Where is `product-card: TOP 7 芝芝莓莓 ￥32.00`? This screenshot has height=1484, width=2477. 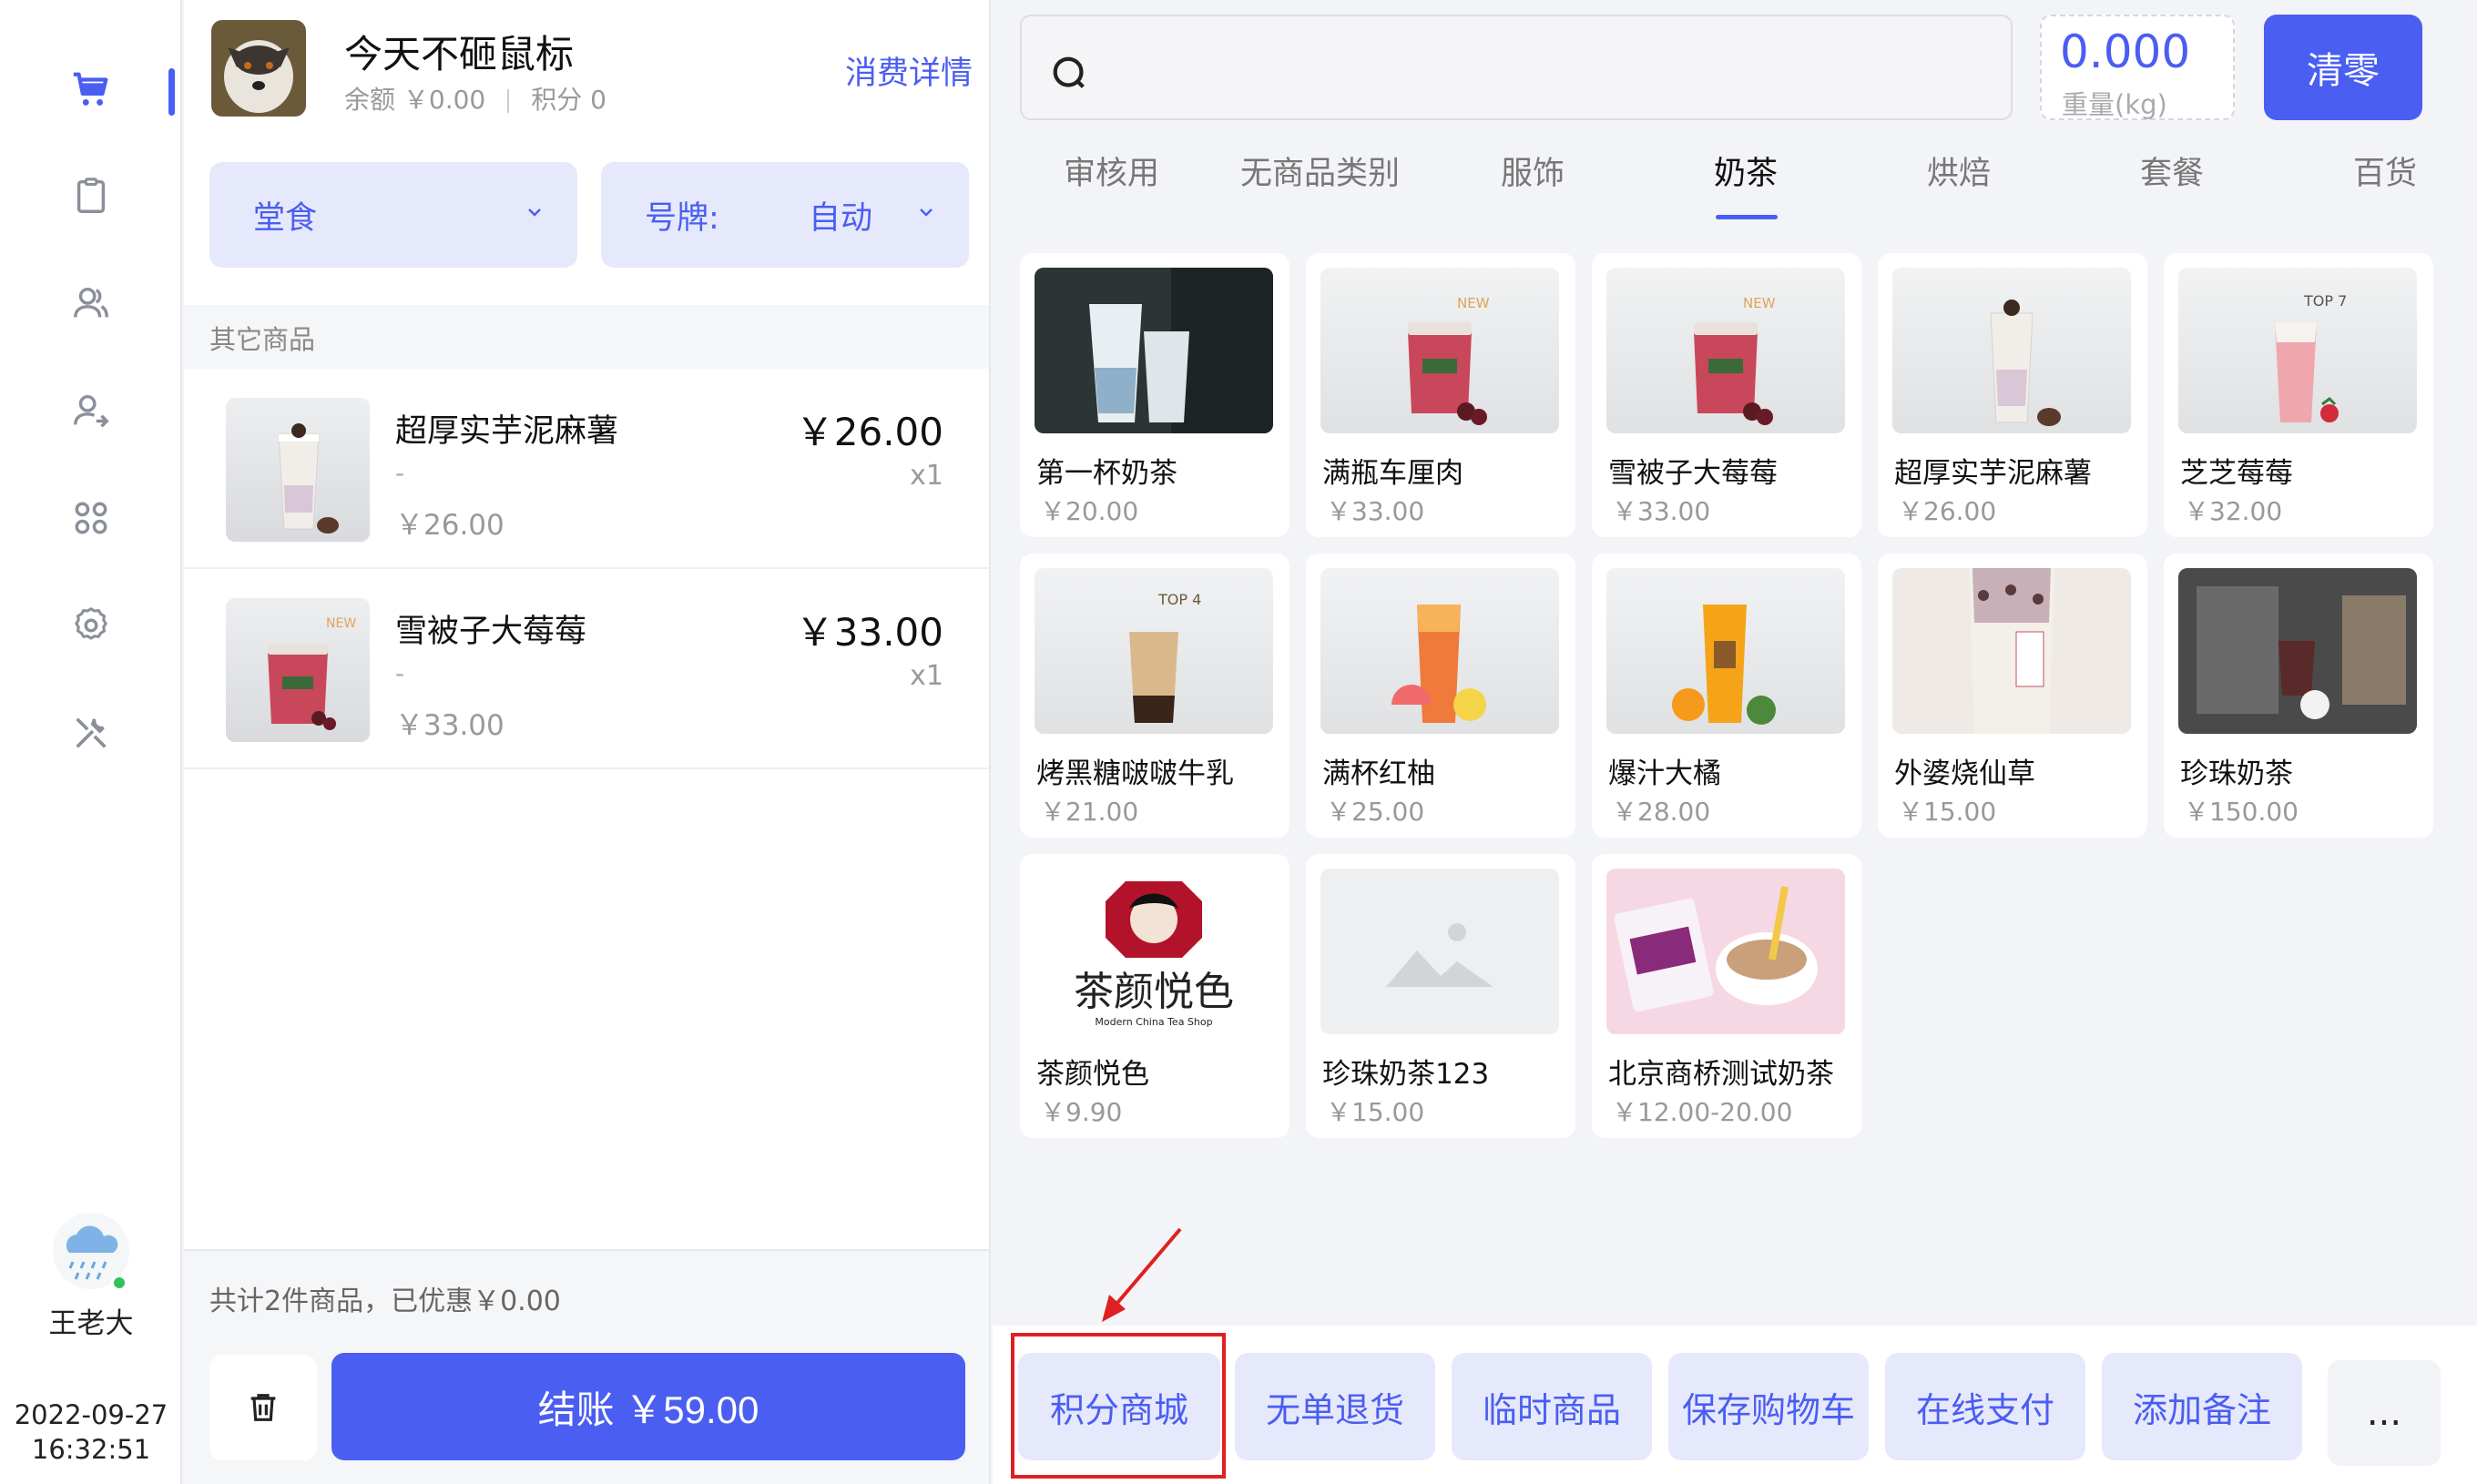
product-card: TOP 7 芝芝莓莓 ￥32.00 is located at coordinates (2298, 395).